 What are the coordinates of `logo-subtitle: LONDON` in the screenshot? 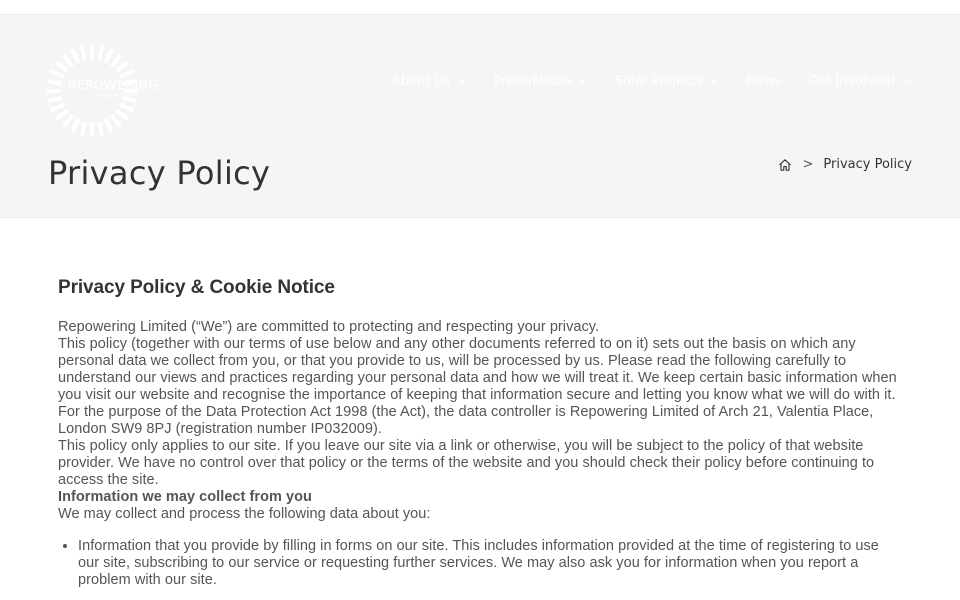 It's located at (114, 96).